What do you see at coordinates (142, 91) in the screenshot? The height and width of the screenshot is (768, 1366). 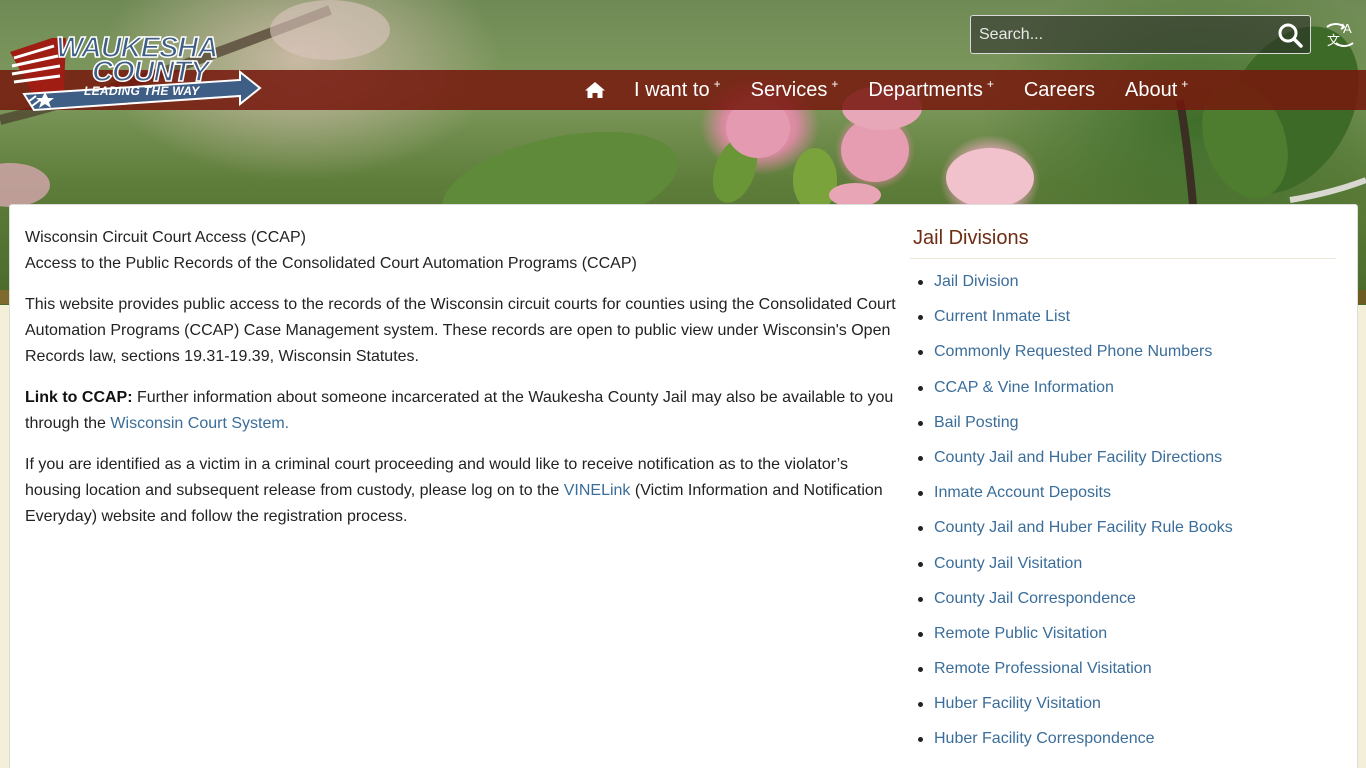 I see `logo-tagline: LEADING THE WAY` at bounding box center [142, 91].